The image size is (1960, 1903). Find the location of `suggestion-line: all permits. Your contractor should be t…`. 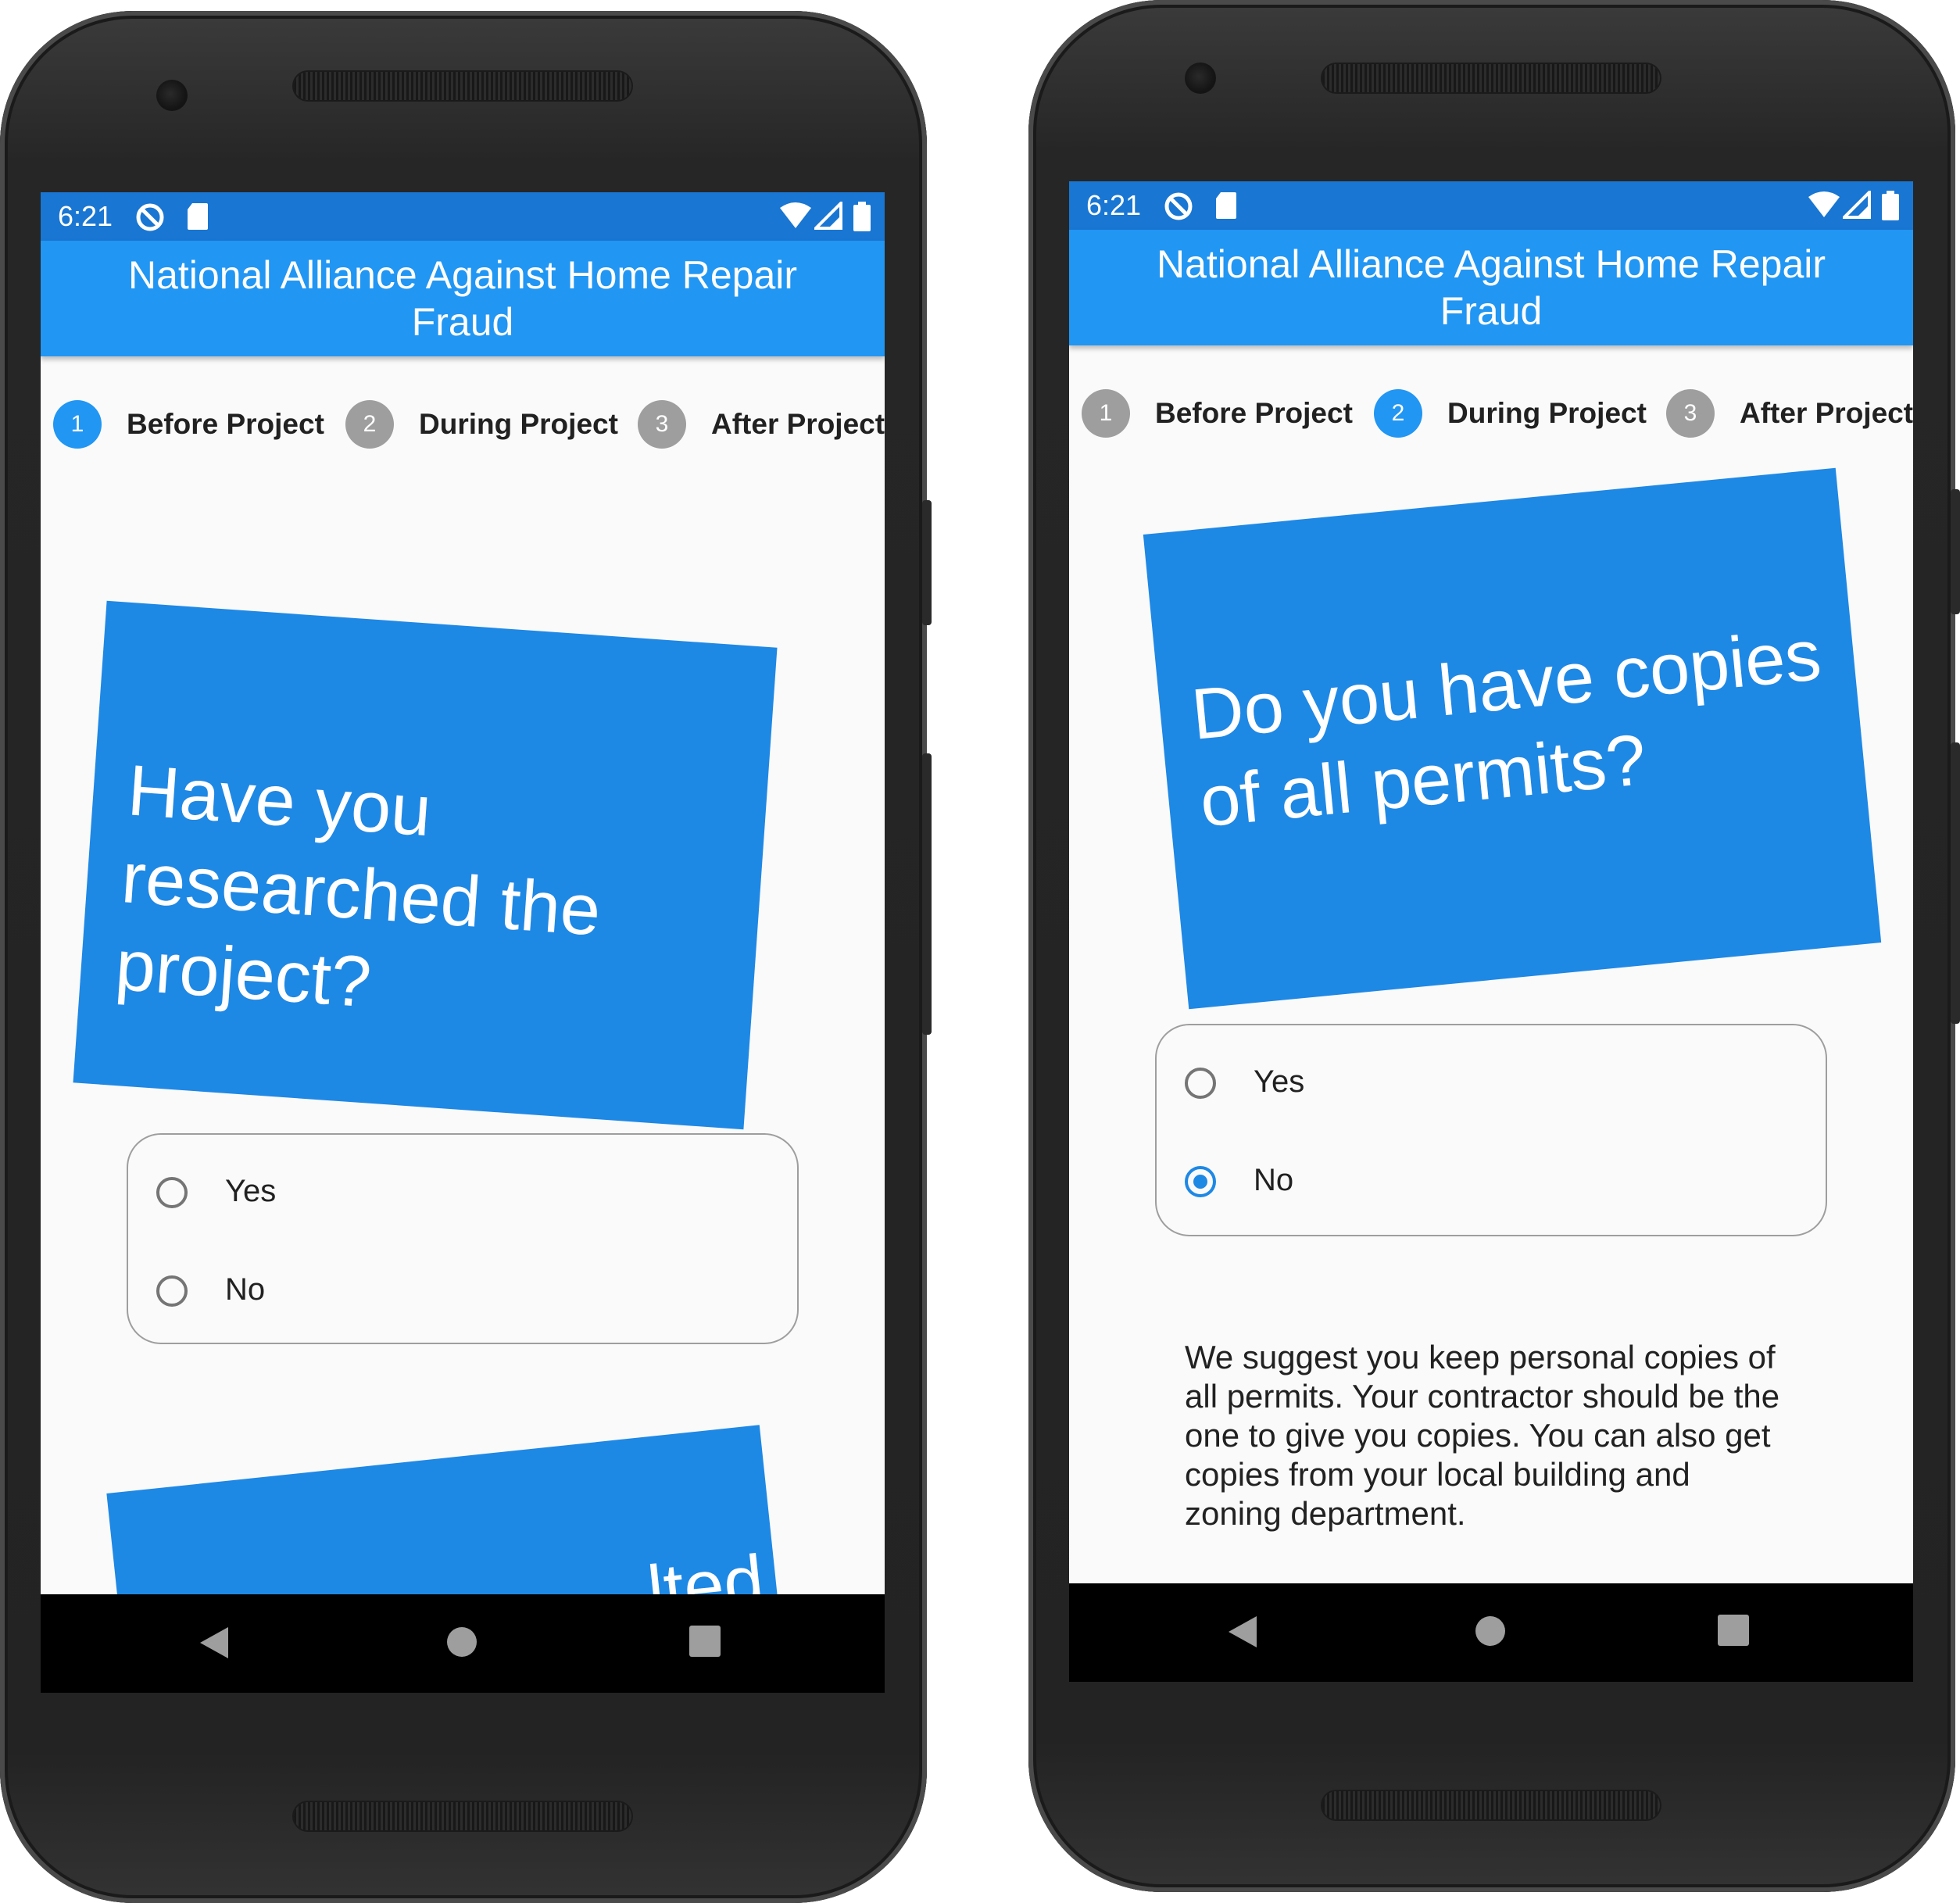

suggestion-line: all permits. Your contractor should be t… is located at coordinates (1482, 1396).